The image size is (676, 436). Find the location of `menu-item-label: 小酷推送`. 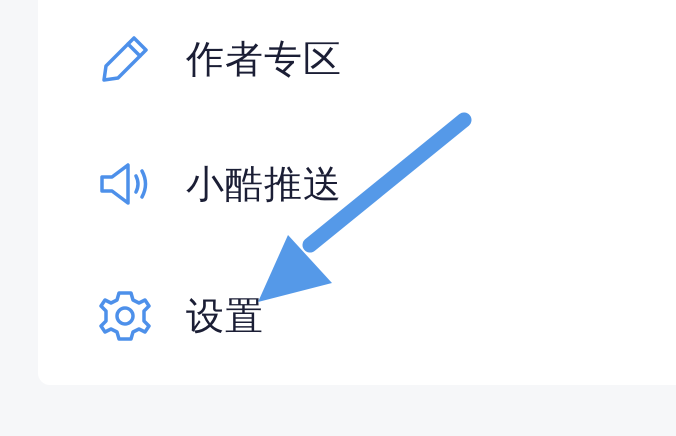

menu-item-label: 小酷推送 is located at coordinates (264, 184).